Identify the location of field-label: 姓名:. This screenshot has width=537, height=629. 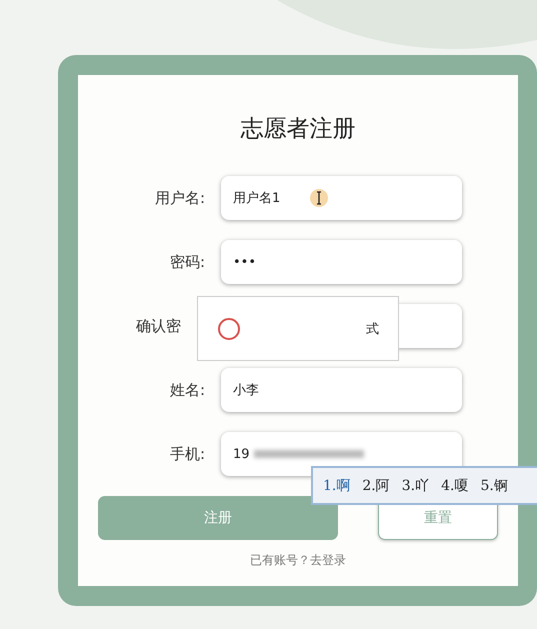
(186, 390).